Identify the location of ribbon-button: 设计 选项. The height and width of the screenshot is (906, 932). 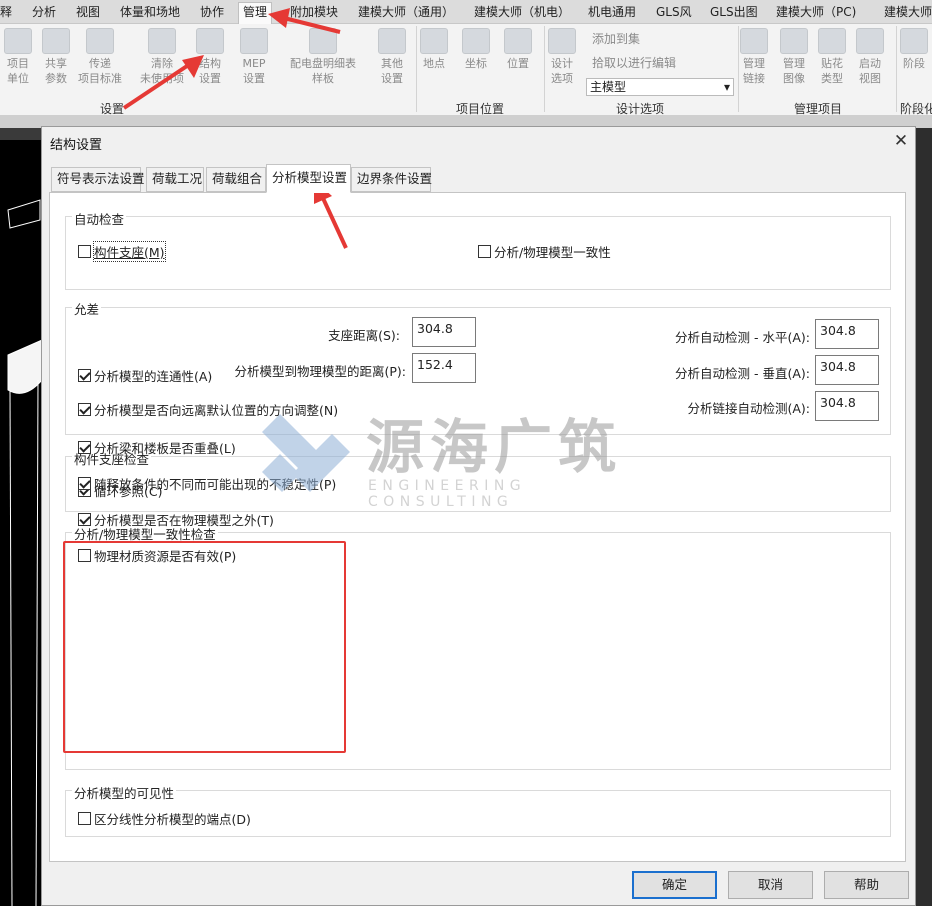
(562, 57).